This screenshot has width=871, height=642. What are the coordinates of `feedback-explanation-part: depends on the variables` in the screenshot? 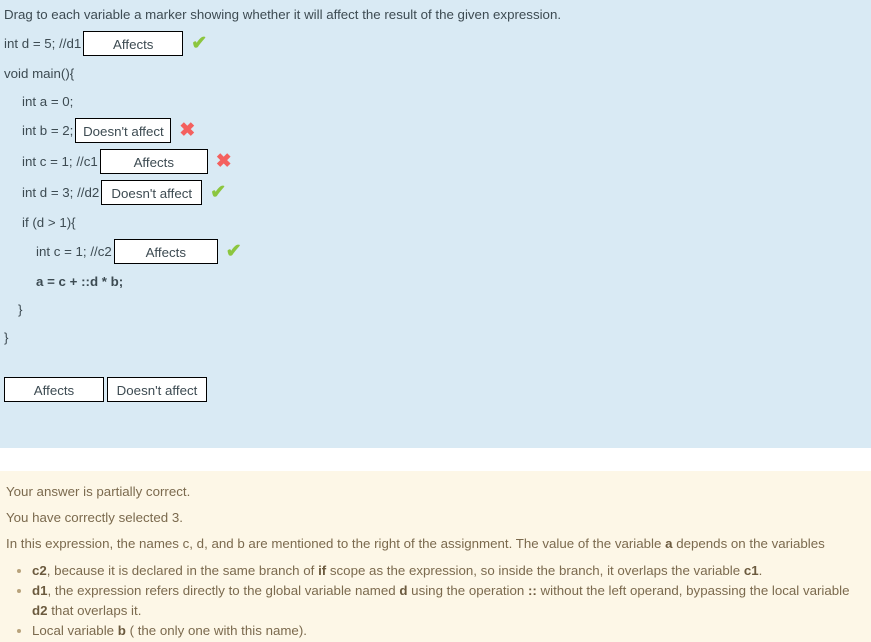 It's located at (748, 543).